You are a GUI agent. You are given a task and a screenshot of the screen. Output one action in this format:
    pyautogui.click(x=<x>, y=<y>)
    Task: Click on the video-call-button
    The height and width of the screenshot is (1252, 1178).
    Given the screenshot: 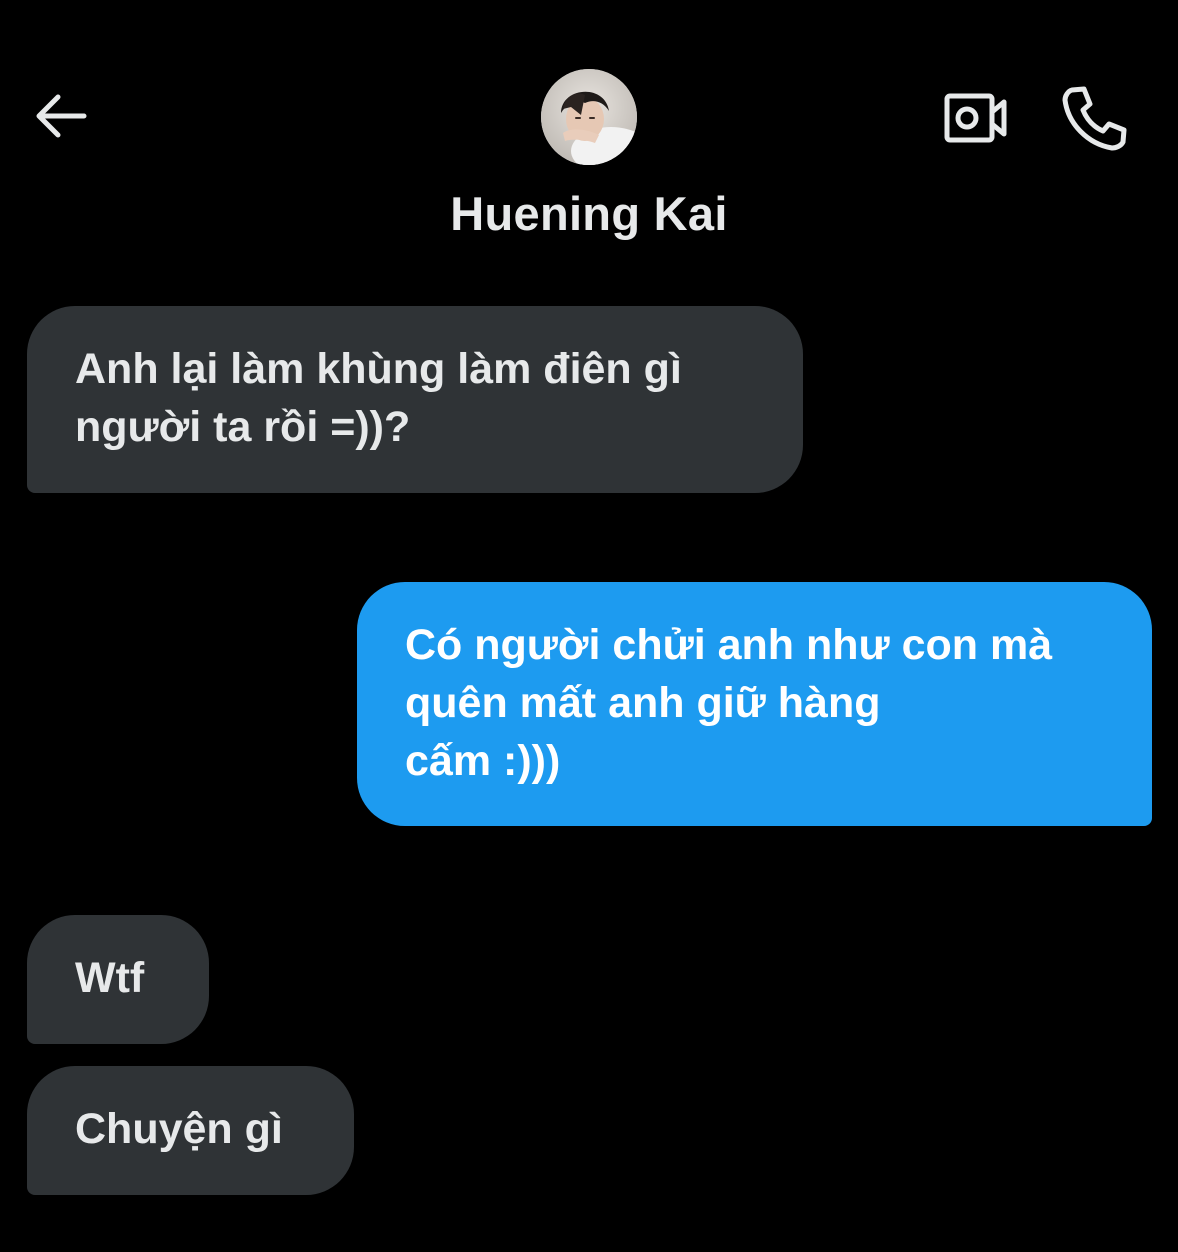 What is the action you would take?
    pyautogui.click(x=976, y=118)
    